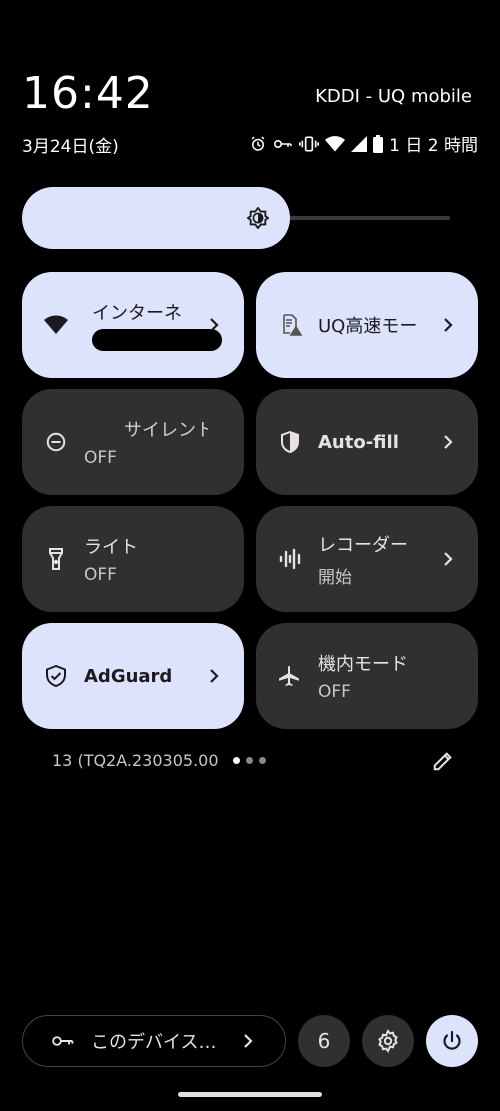 The image size is (500, 1111). I want to click on tile-adguard: AdGuard, so click(133, 676).